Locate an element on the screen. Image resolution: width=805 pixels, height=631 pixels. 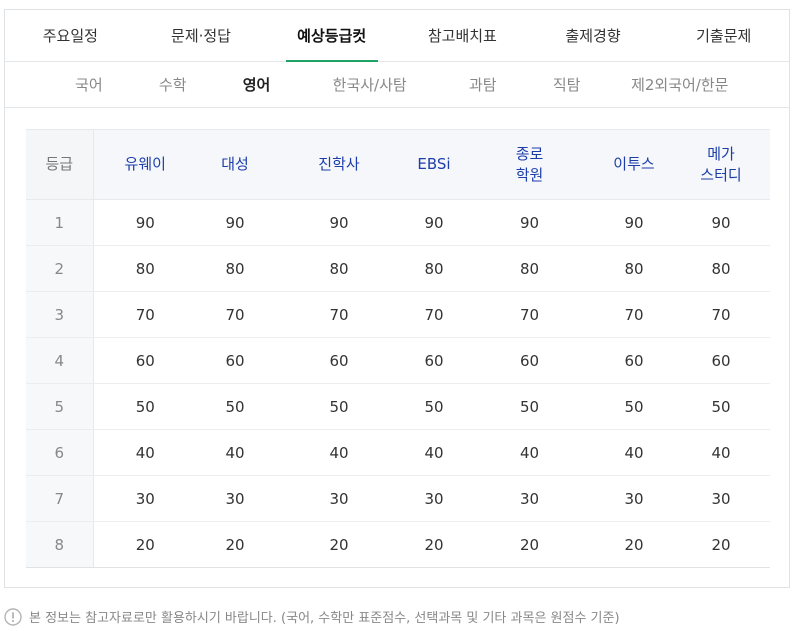
subject-tab-history-social: 한국사/사탐 is located at coordinates (369, 84).